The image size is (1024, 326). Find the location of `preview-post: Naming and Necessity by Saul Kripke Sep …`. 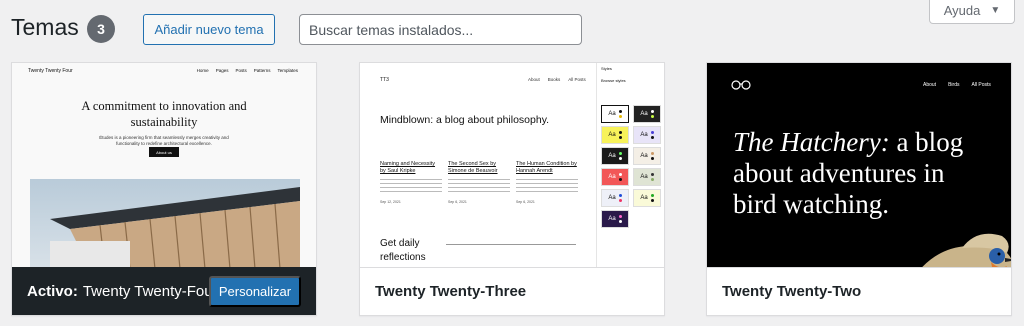

preview-post: Naming and Necessity by Saul Kripke Sep … is located at coordinates (411, 182).